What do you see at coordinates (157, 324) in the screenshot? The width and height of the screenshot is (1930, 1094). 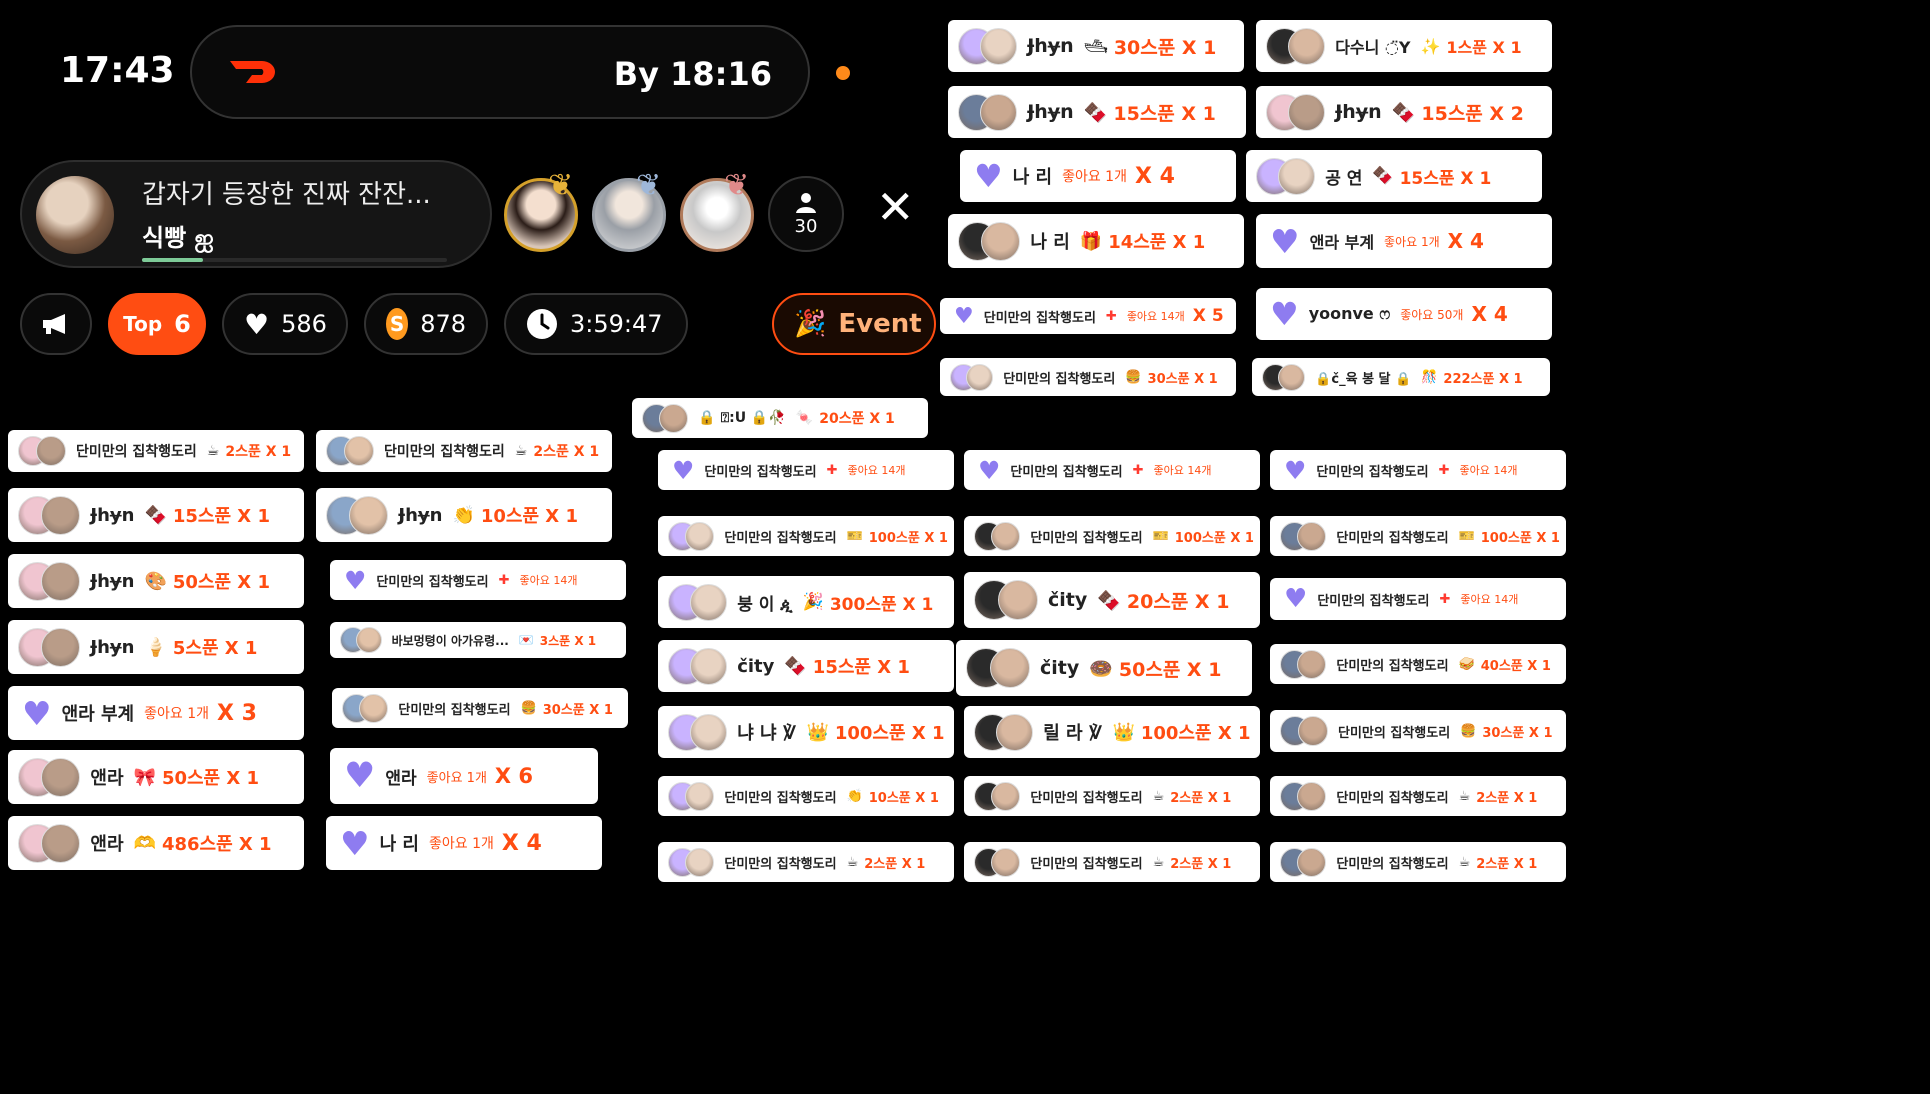 I see `top-rank-button: Top 6` at bounding box center [157, 324].